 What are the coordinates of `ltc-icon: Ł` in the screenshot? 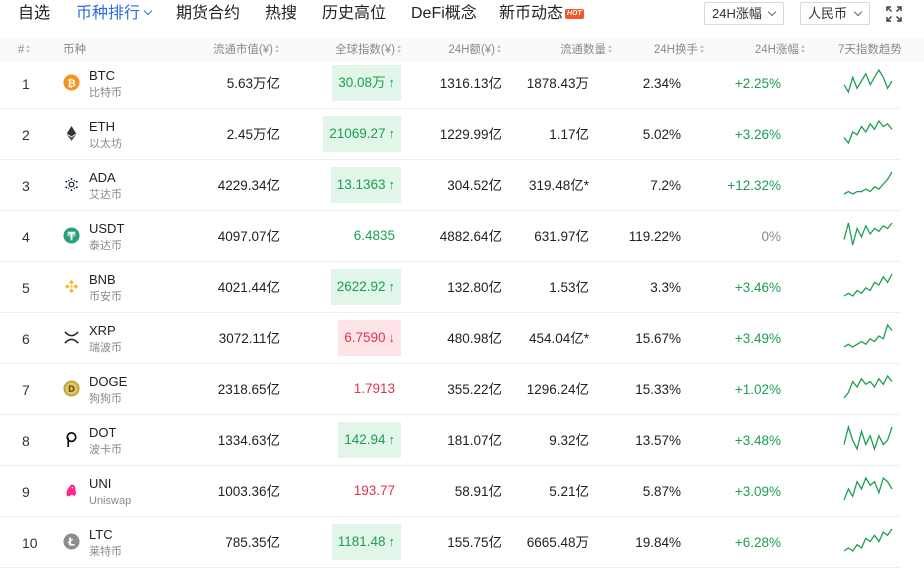 It's located at (71, 541).